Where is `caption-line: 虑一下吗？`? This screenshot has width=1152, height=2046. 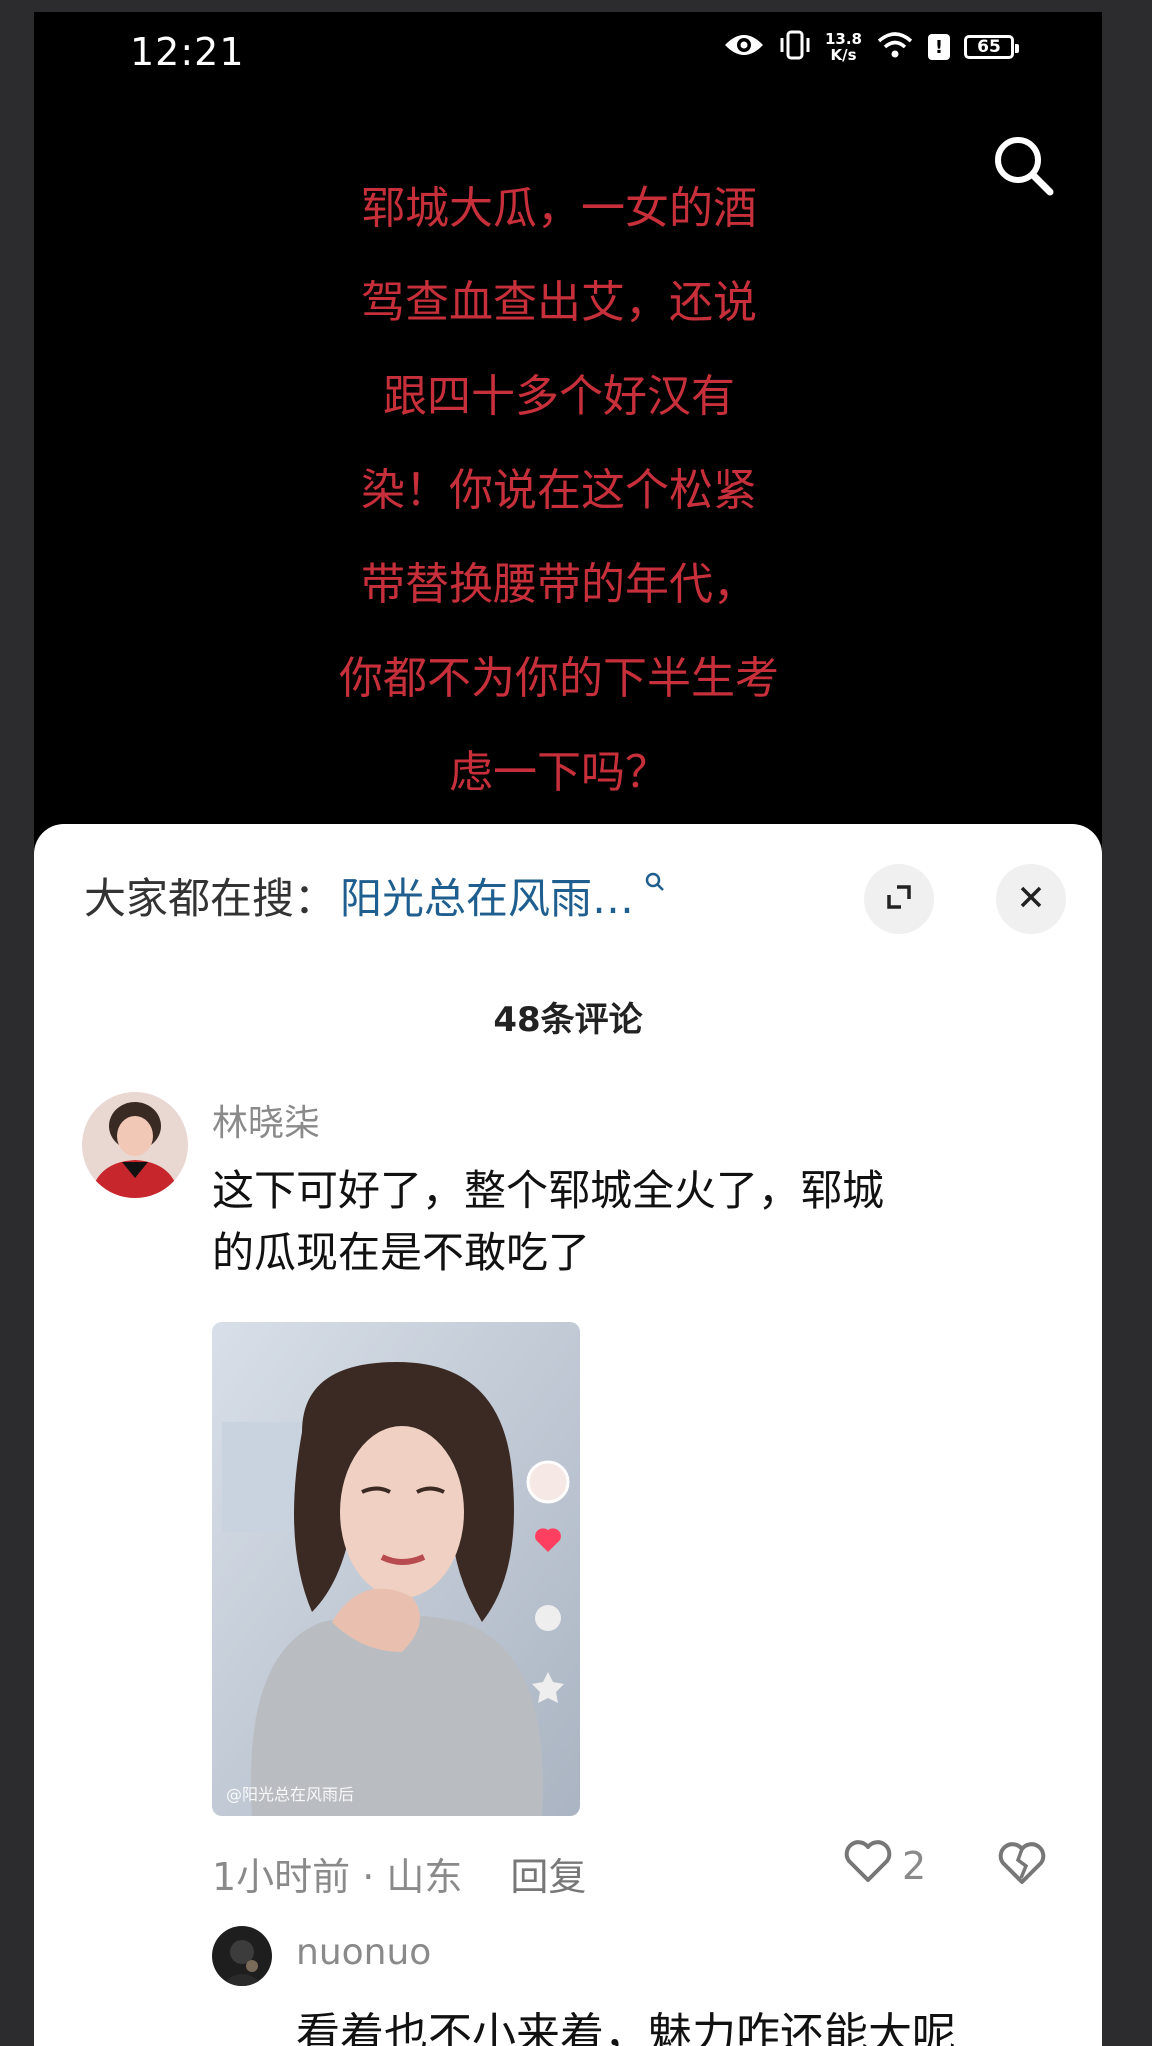 caption-line: 虑一下吗？ is located at coordinates (559, 772).